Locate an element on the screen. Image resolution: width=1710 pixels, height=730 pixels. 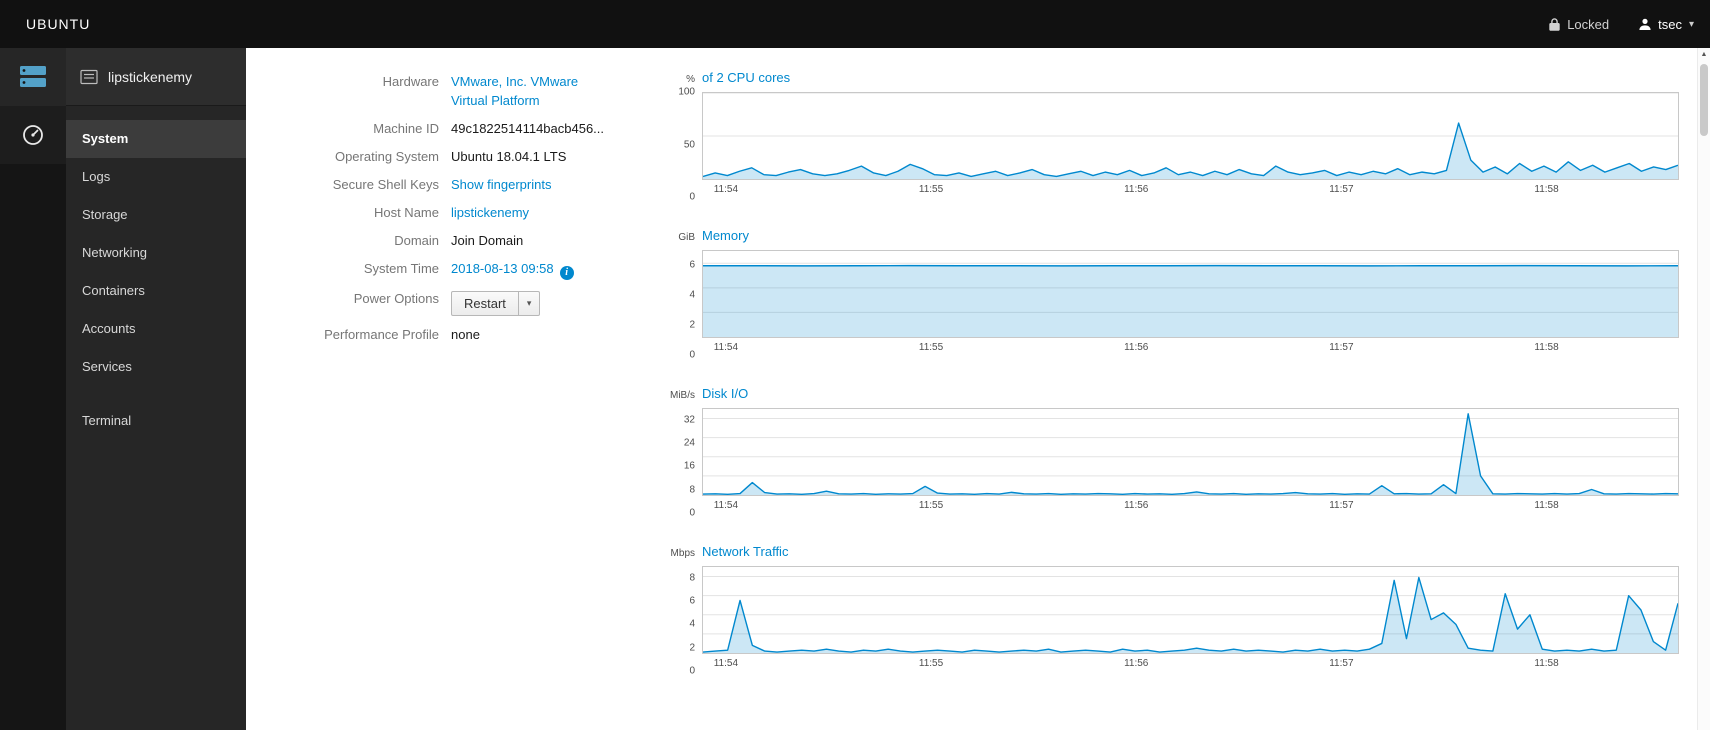
x-axis-cpu: 11:54 11:55 11:56 11:57 11:58 is located at coordinates (1190, 188).